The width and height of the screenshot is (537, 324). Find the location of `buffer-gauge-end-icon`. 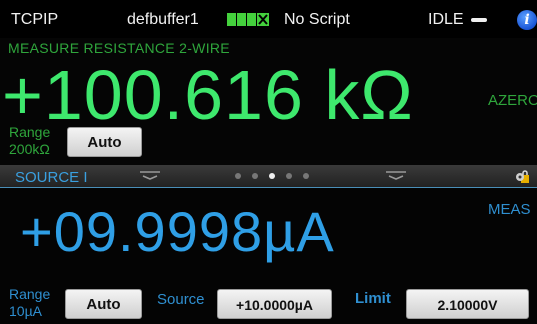

buffer-gauge-end-icon is located at coordinates (263, 19).